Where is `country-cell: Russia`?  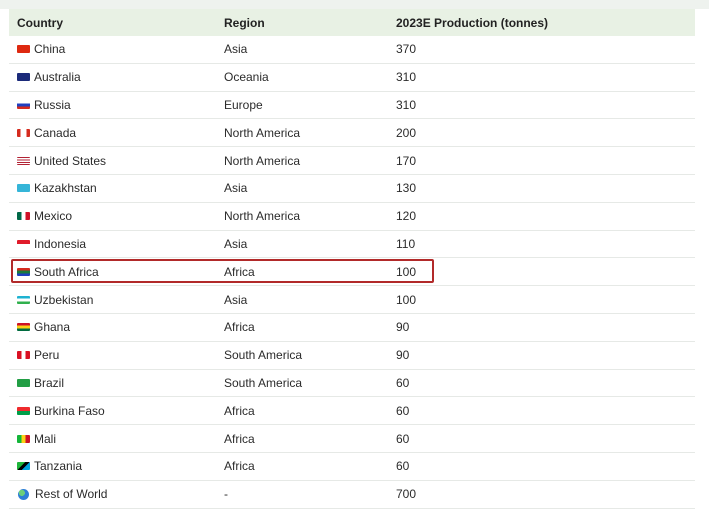
country-cell: Russia is located at coordinates (116, 105).